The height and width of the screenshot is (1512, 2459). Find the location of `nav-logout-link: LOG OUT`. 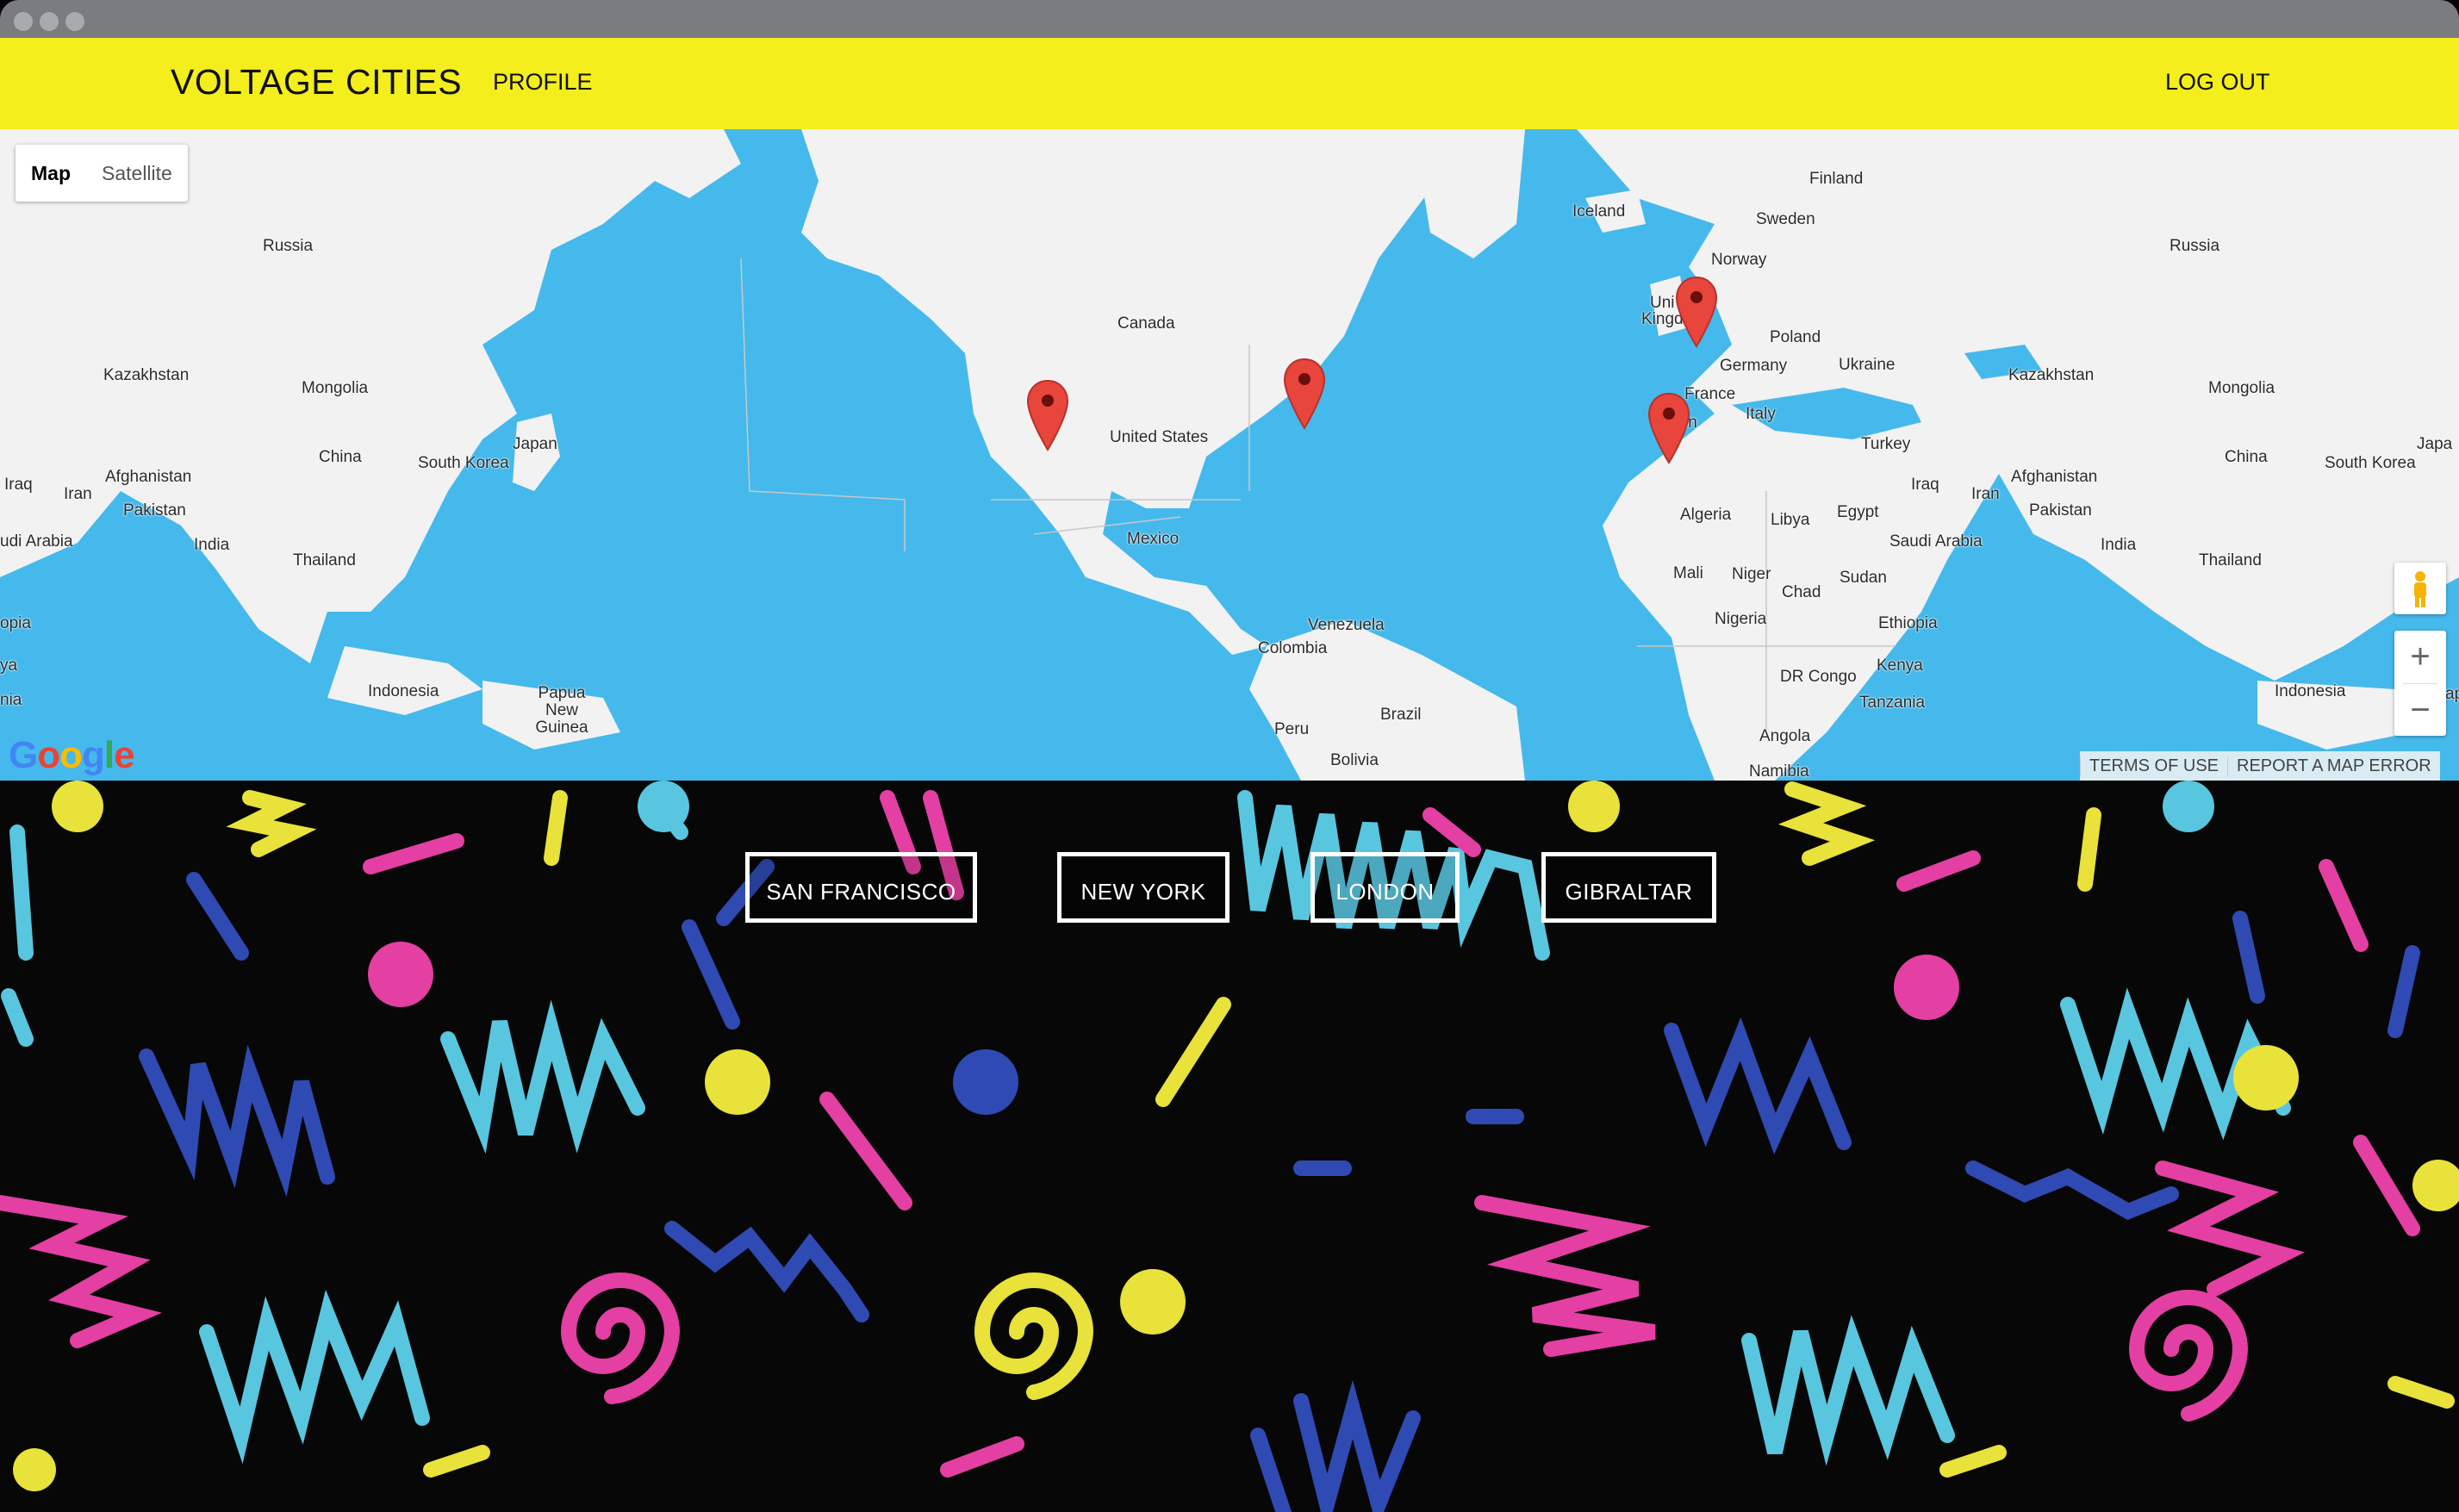

nav-logout-link: LOG OUT is located at coordinates (2217, 83).